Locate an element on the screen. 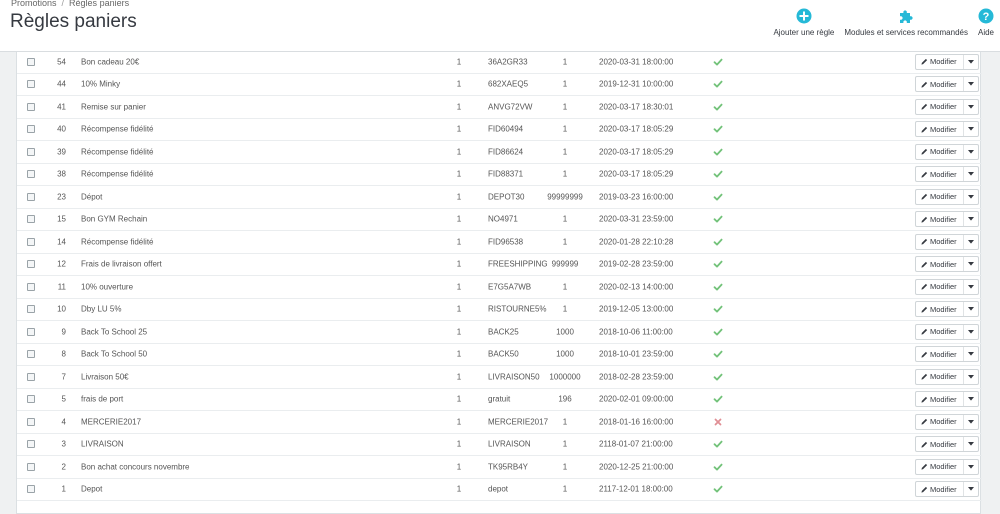  breadcrumb-item-promotions: Promotions is located at coordinates (34, 4).